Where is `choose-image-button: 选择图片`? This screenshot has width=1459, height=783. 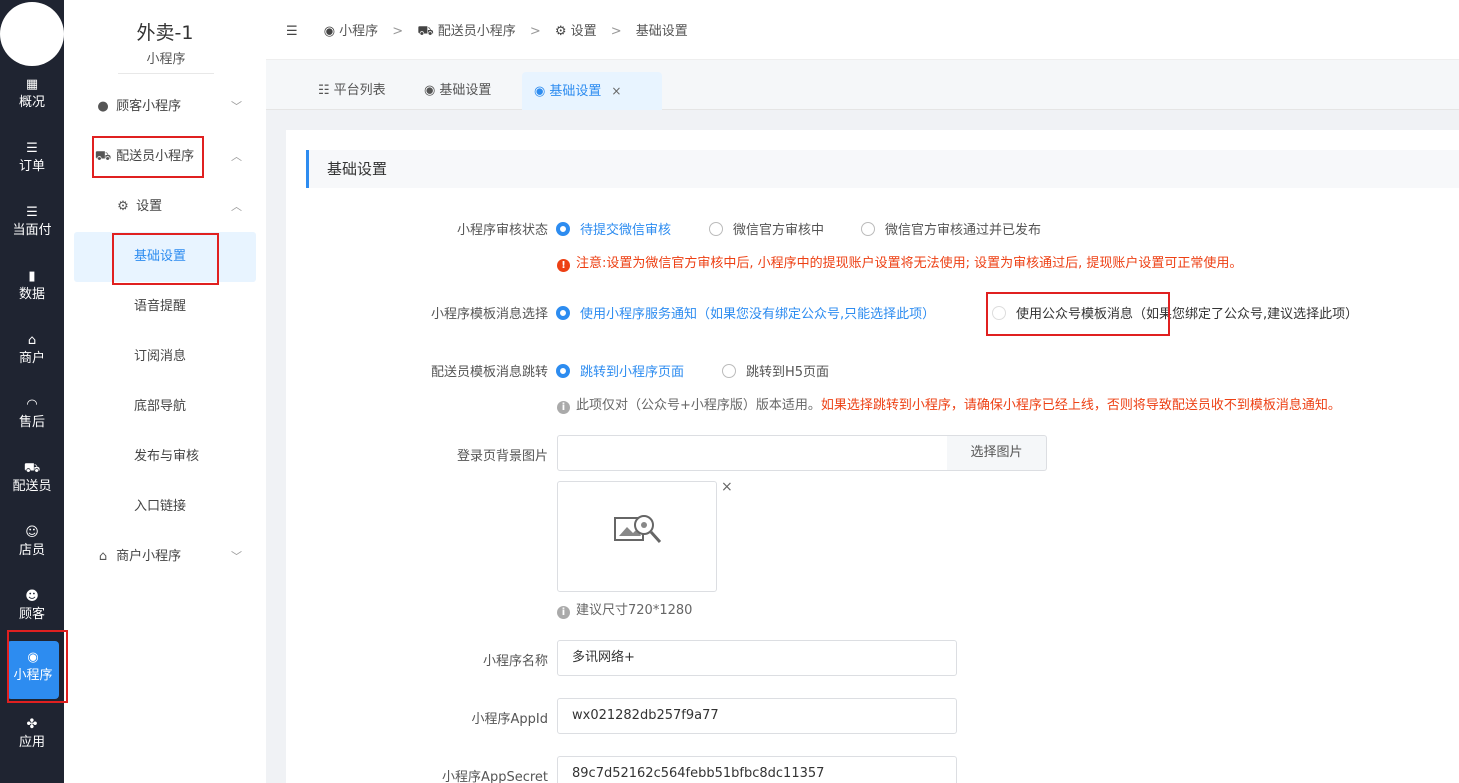 choose-image-button: 选择图片 is located at coordinates (997, 453).